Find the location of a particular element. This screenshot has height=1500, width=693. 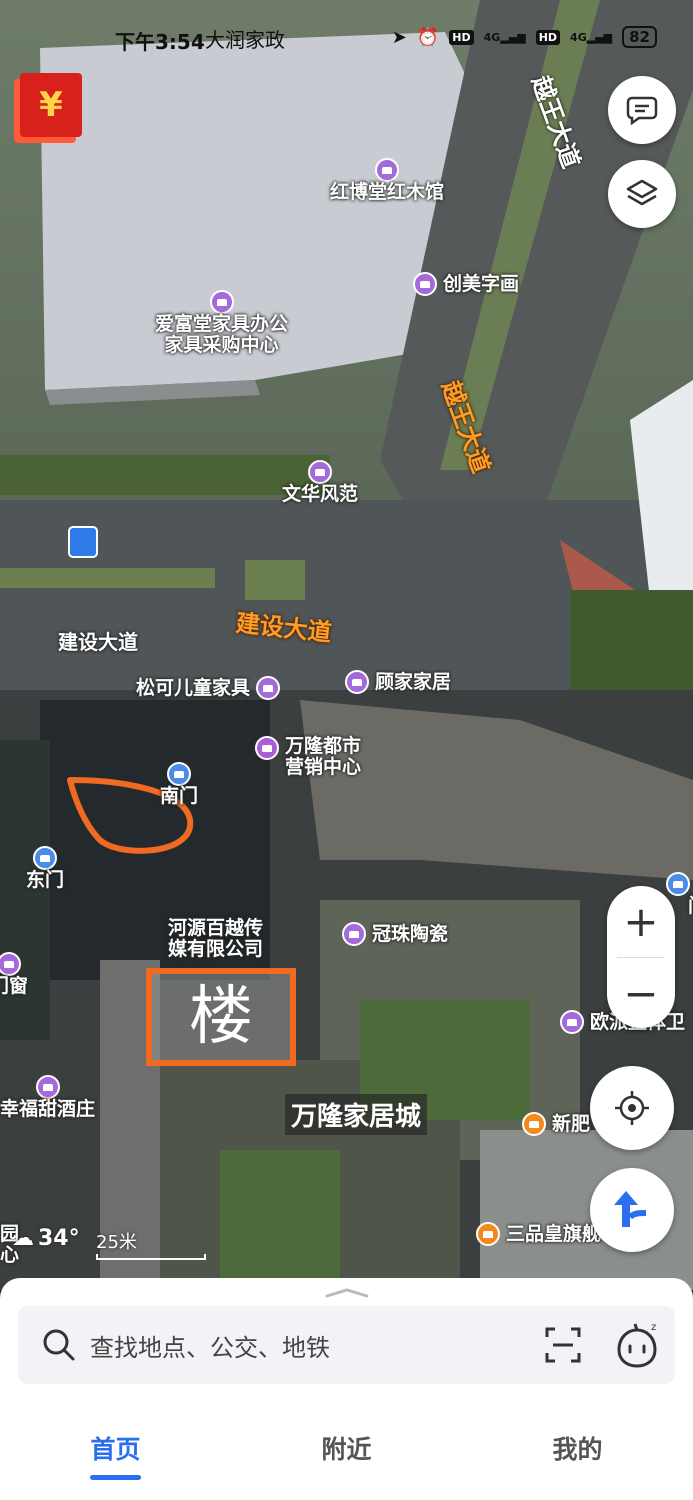

poi-heyuan: 河源百越传 媒有限公司 is located at coordinates (215, 939).